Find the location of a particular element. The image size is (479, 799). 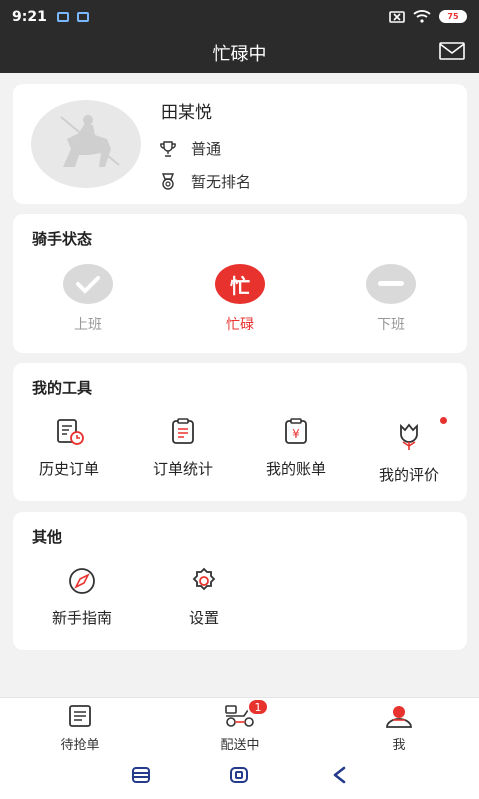

other-label: 新手指南 is located at coordinates (81, 618).